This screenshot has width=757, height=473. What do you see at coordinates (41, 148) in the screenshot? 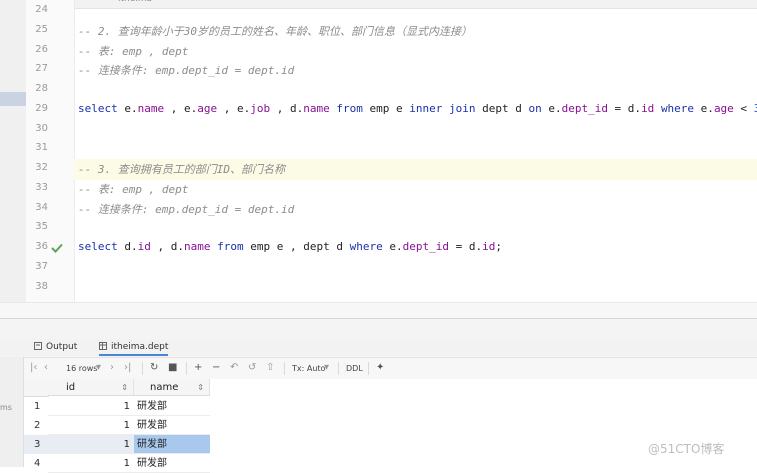
I see `line-number: 31` at bounding box center [41, 148].